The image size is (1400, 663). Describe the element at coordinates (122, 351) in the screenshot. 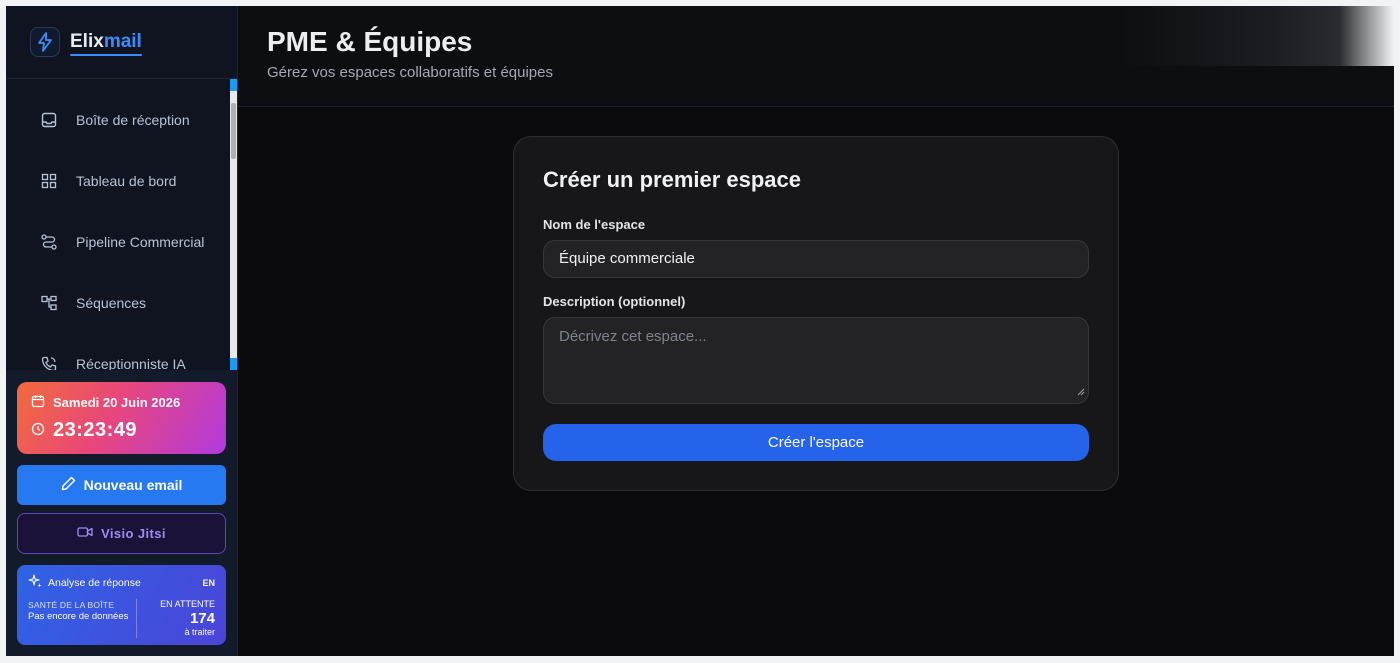

I see `sidebar-item-receptionist: Réceptionniste IA` at that location.